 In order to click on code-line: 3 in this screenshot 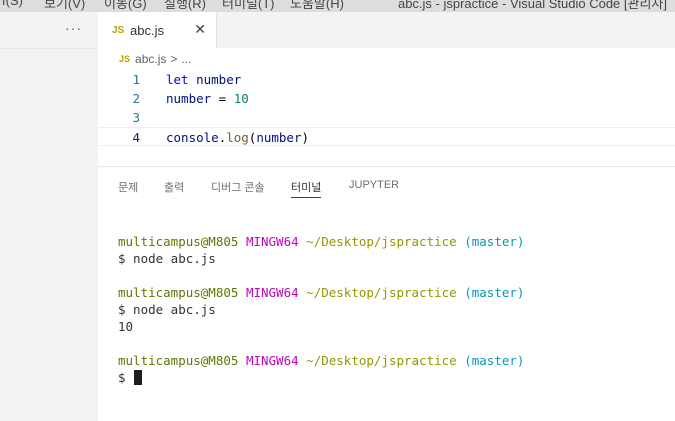, I will do `click(386, 117)`.